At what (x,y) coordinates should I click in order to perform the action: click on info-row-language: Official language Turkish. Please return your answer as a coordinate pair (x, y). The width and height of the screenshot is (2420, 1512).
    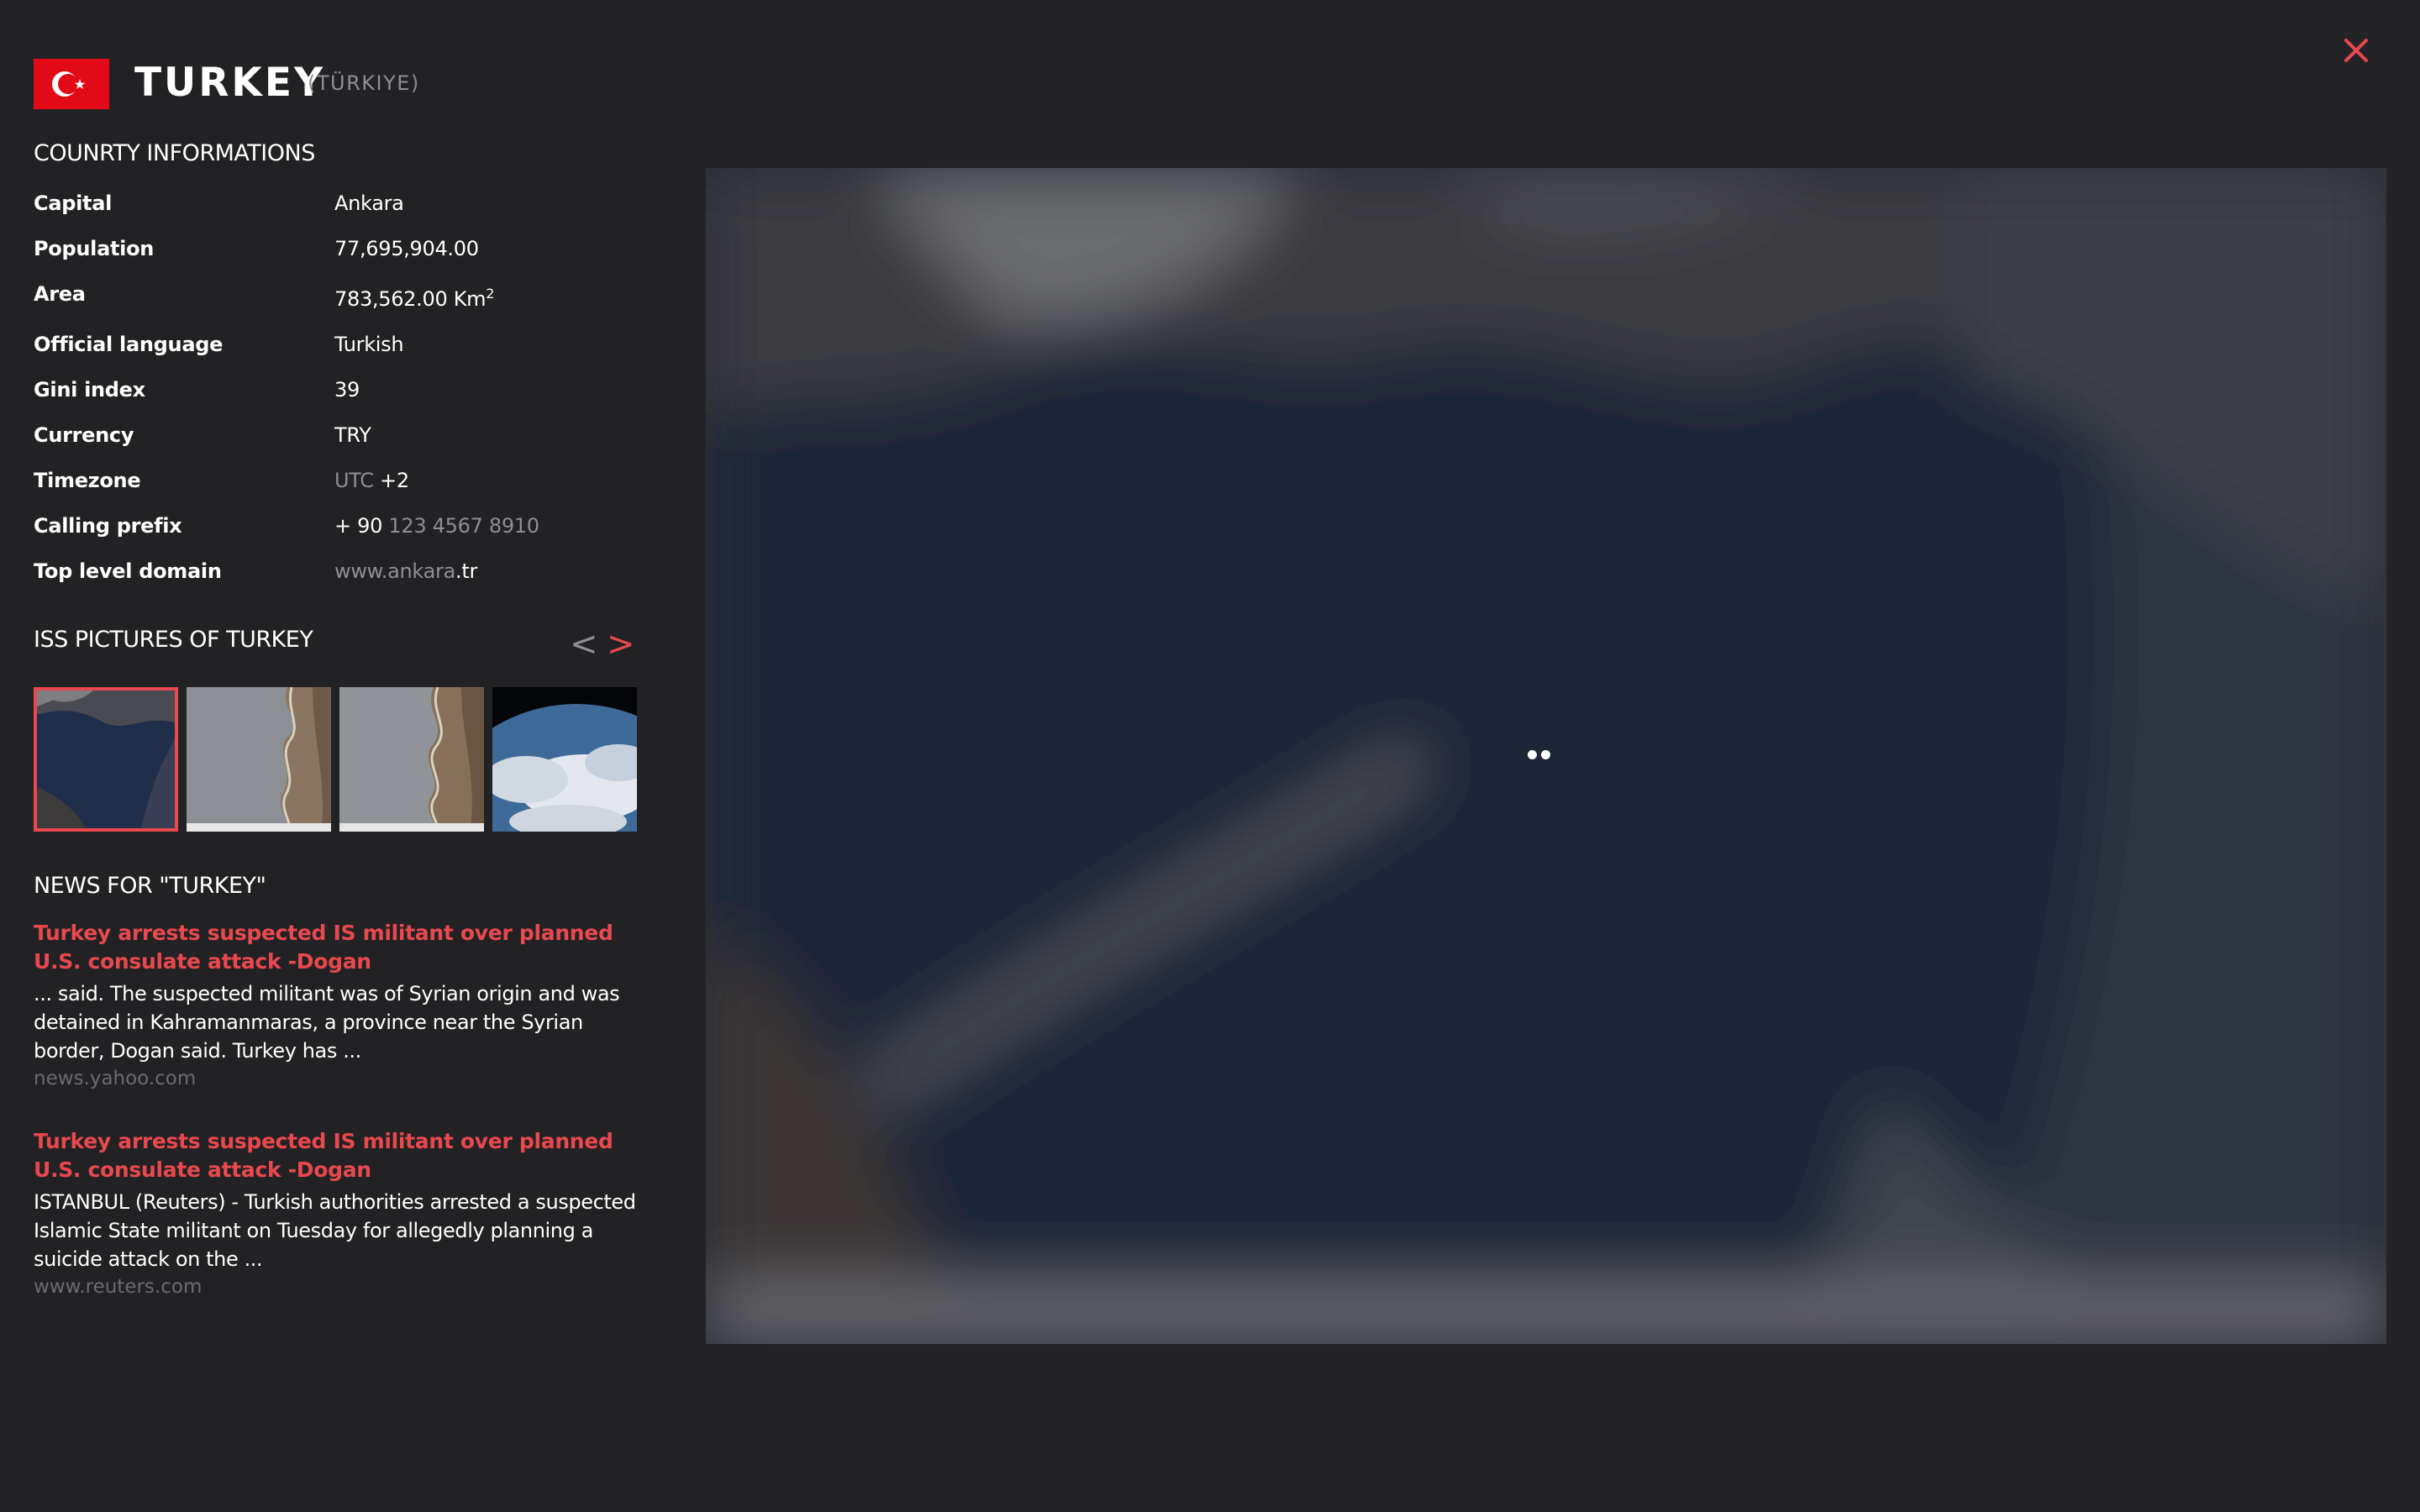
    Looking at the image, I should click on (344, 344).